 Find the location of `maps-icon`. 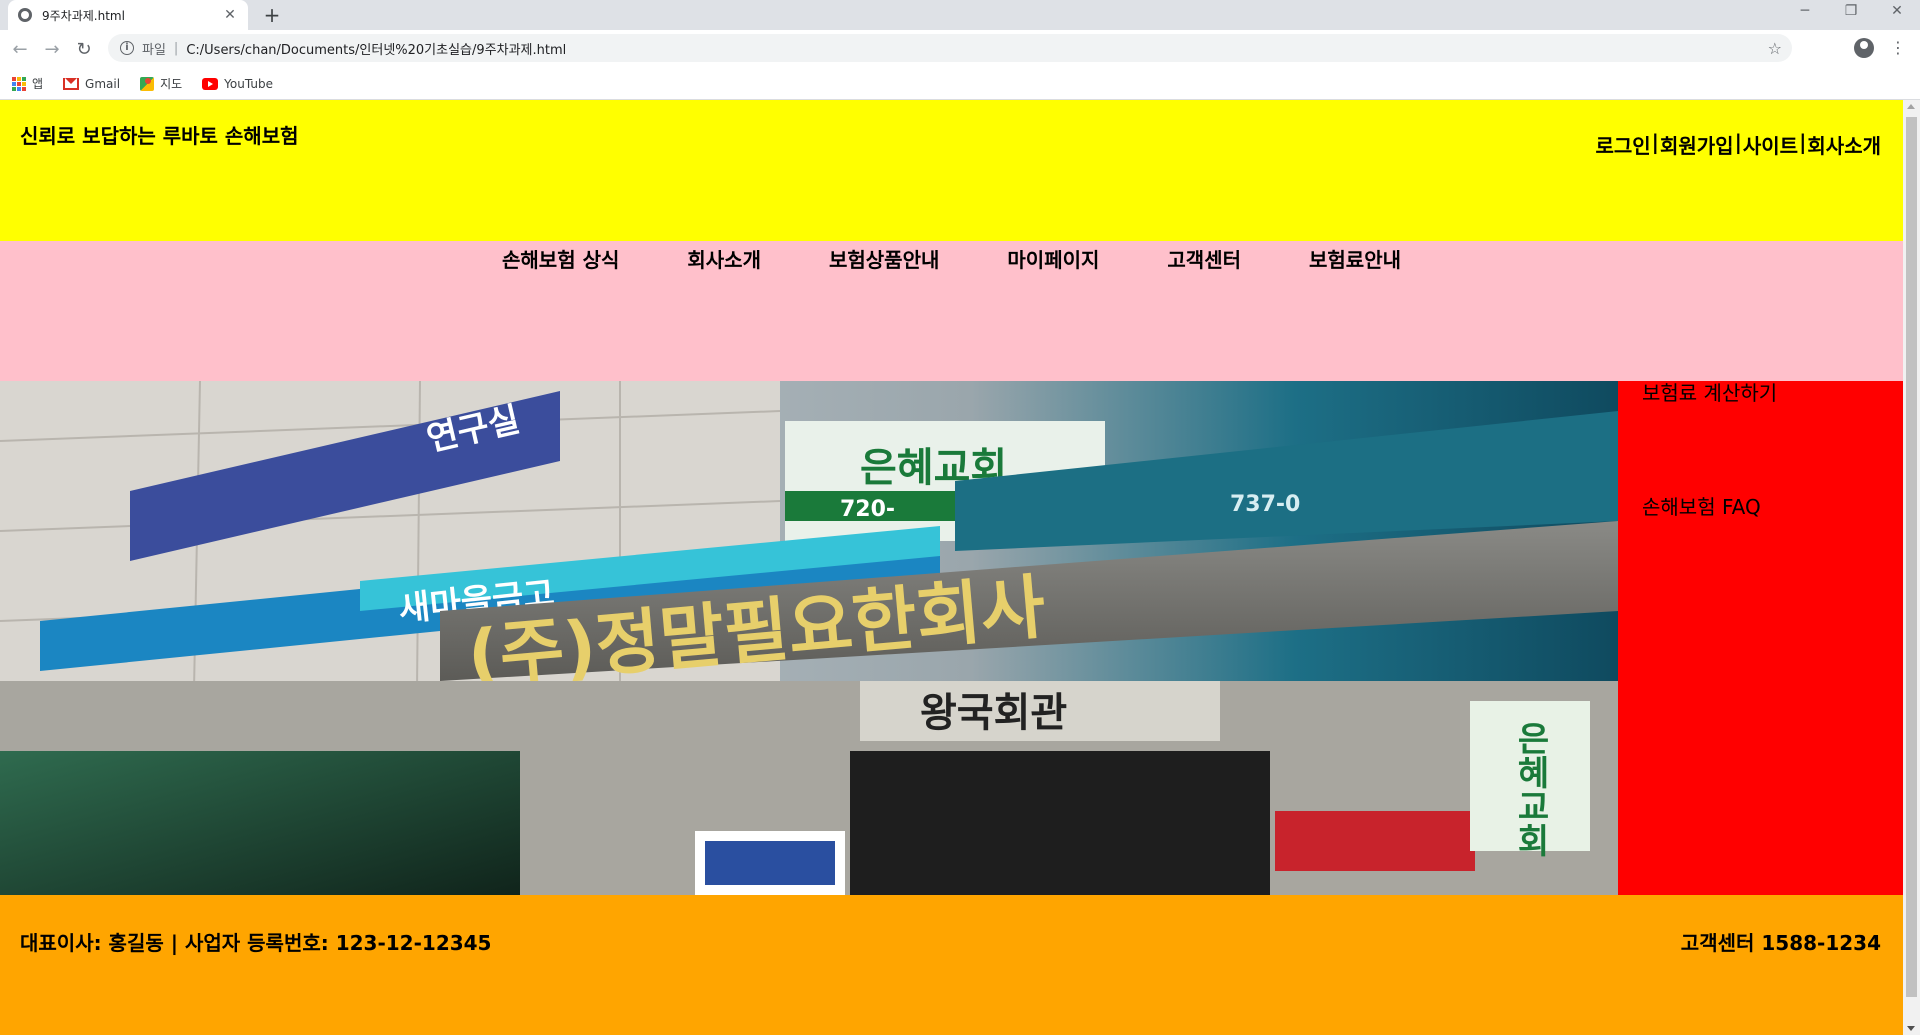

maps-icon is located at coordinates (147, 83).